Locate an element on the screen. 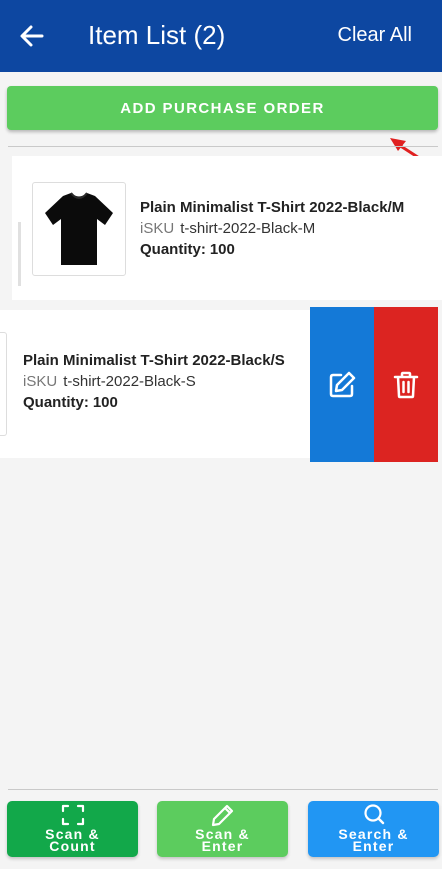  trash-icon is located at coordinates (406, 384).